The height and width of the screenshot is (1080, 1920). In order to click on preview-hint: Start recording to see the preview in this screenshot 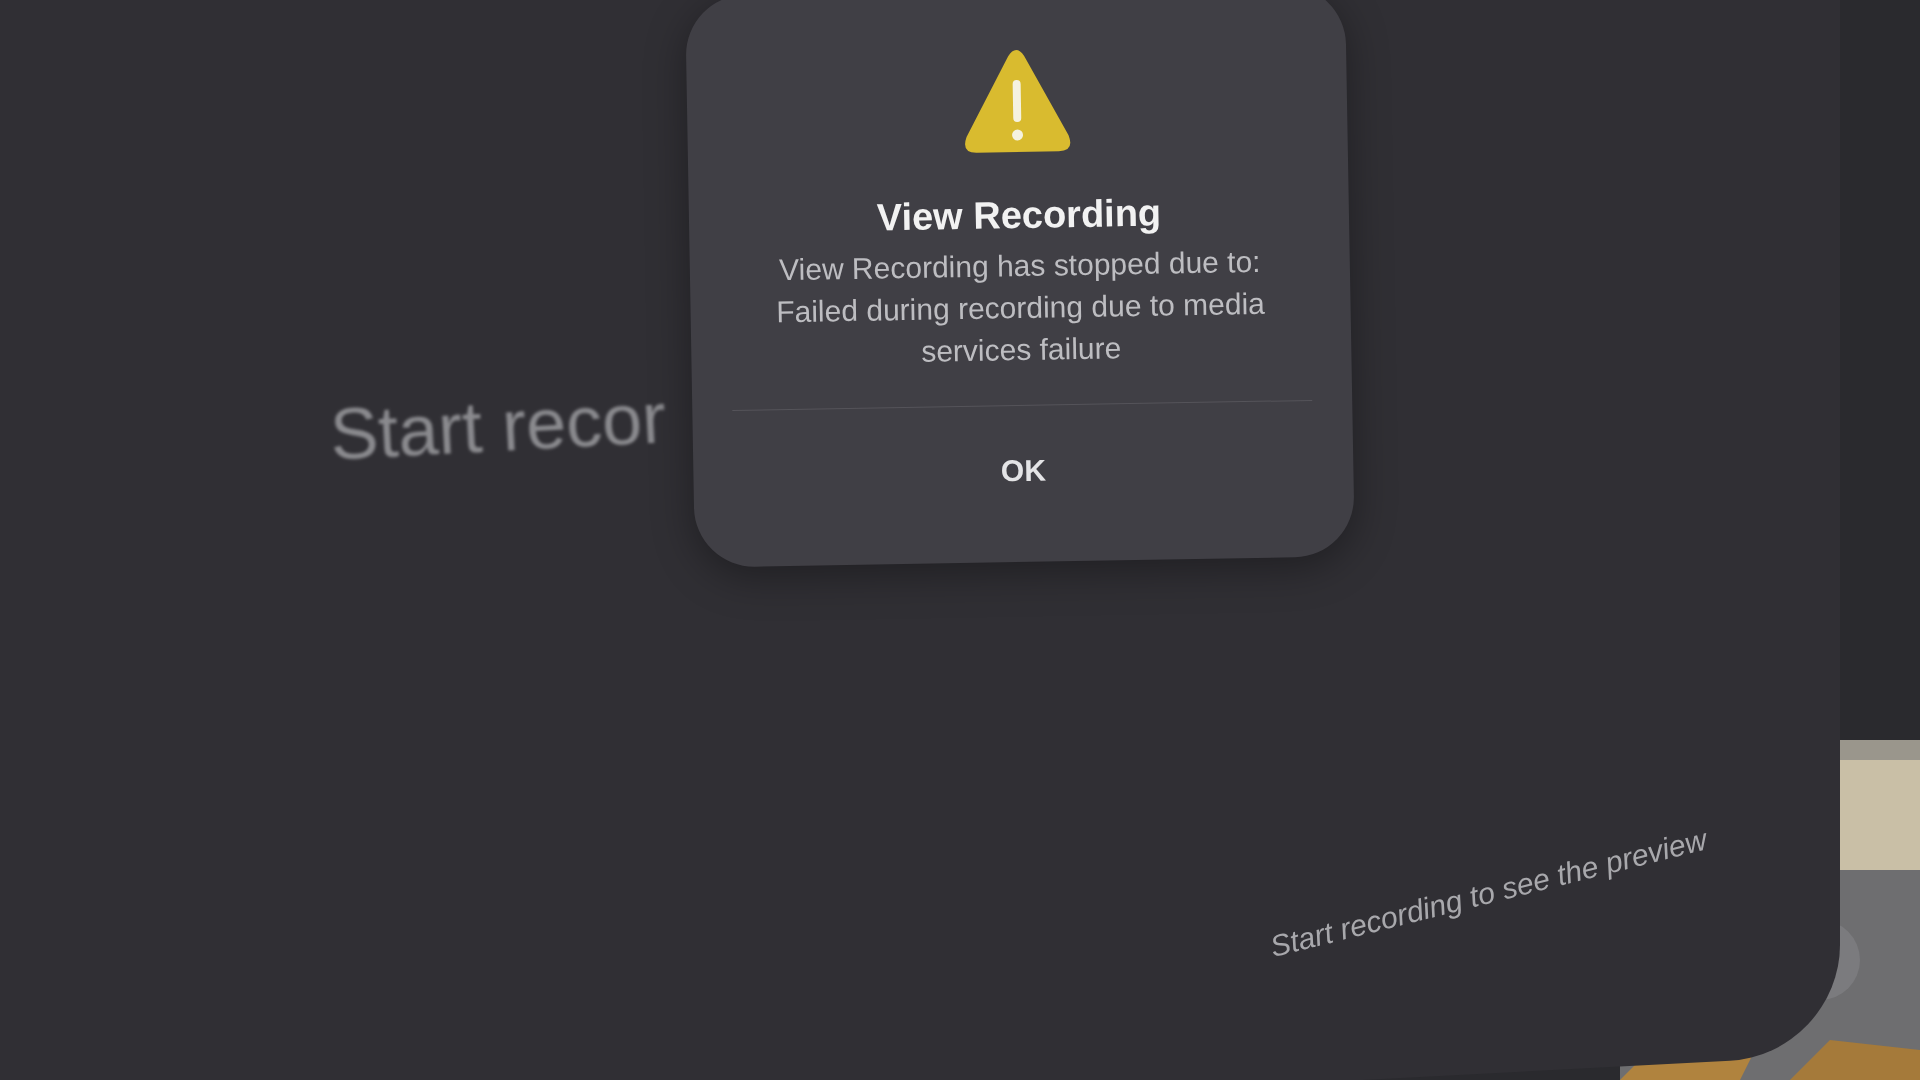, I will do `click(1488, 893)`.